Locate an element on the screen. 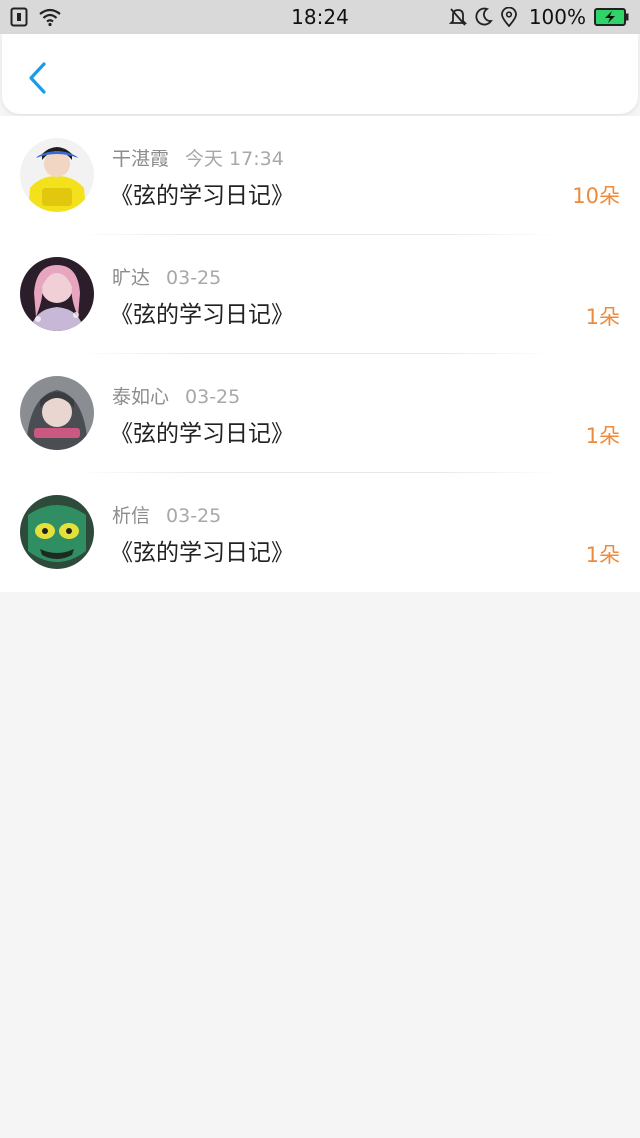 Image resolution: width=640 pixels, height=1138 pixels. location-icon is located at coordinates (508, 17).